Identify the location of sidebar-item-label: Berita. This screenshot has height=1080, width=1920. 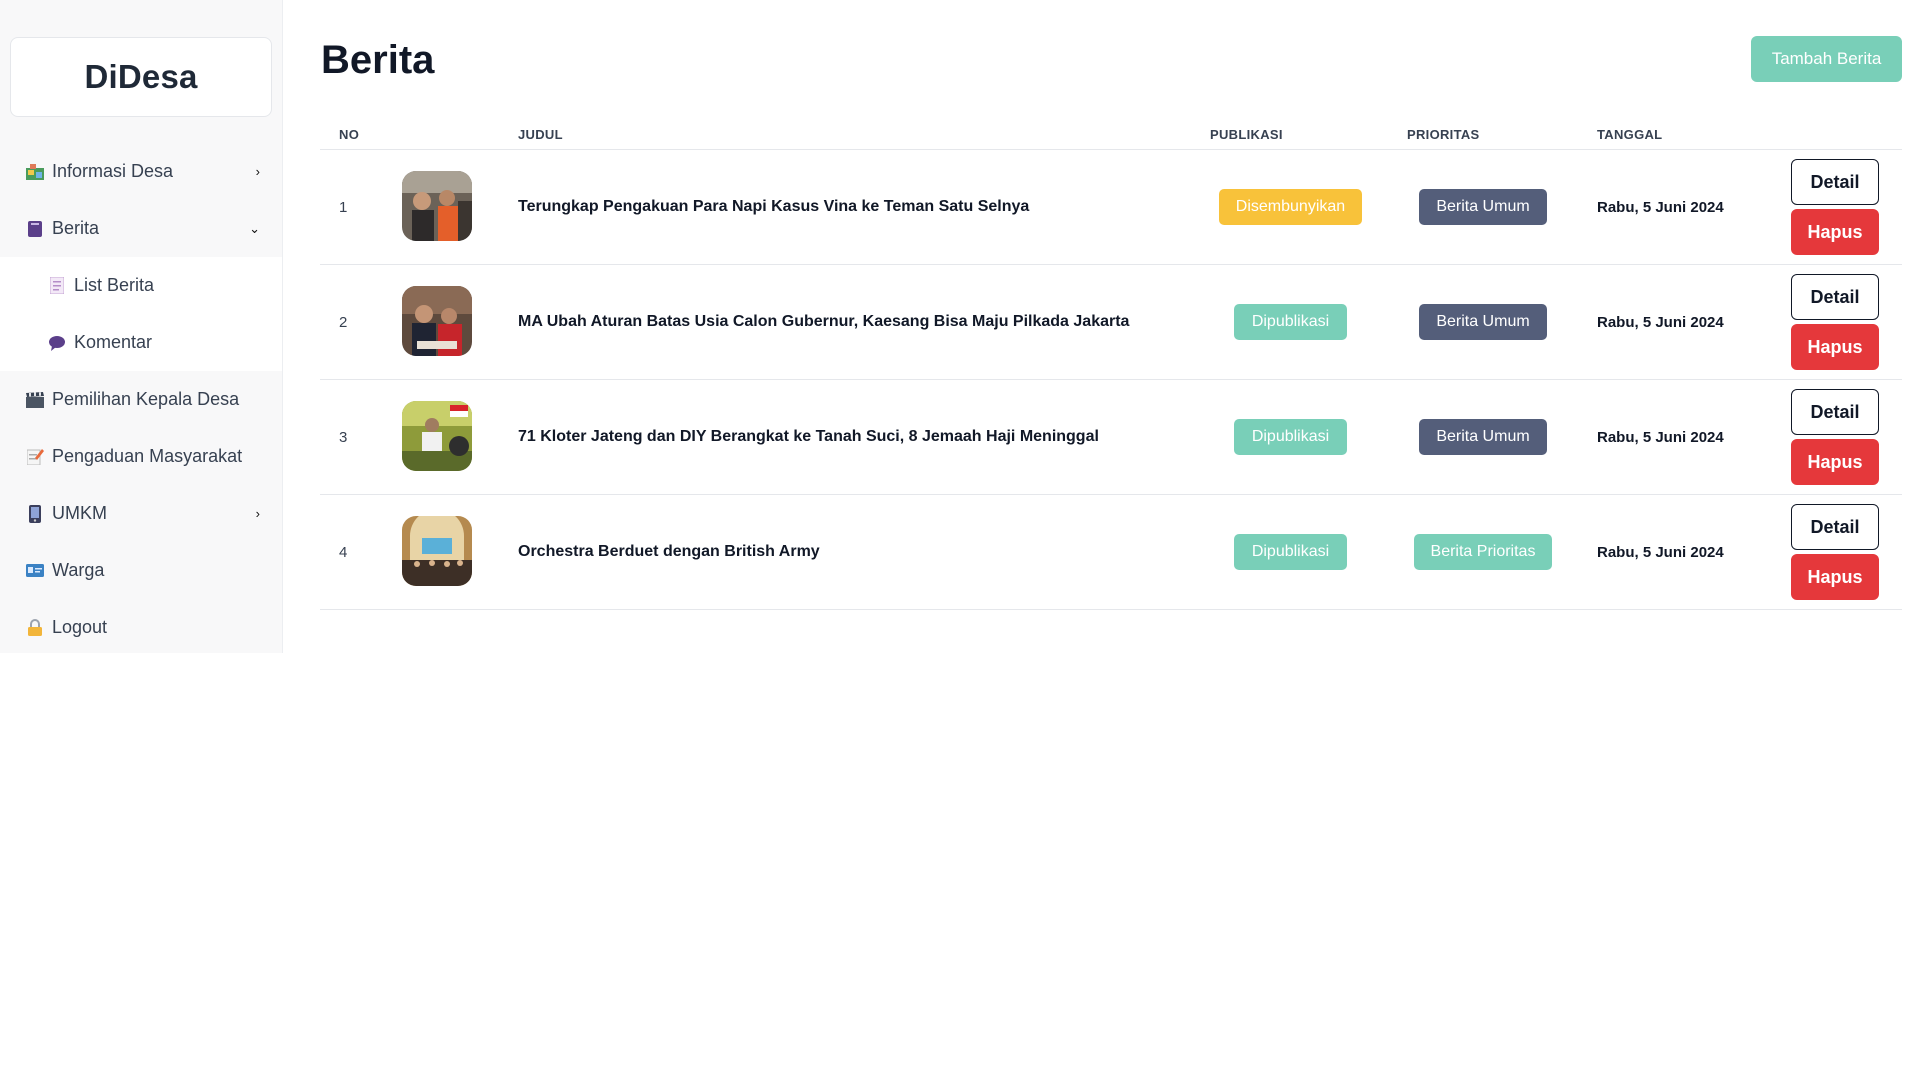
(76, 228).